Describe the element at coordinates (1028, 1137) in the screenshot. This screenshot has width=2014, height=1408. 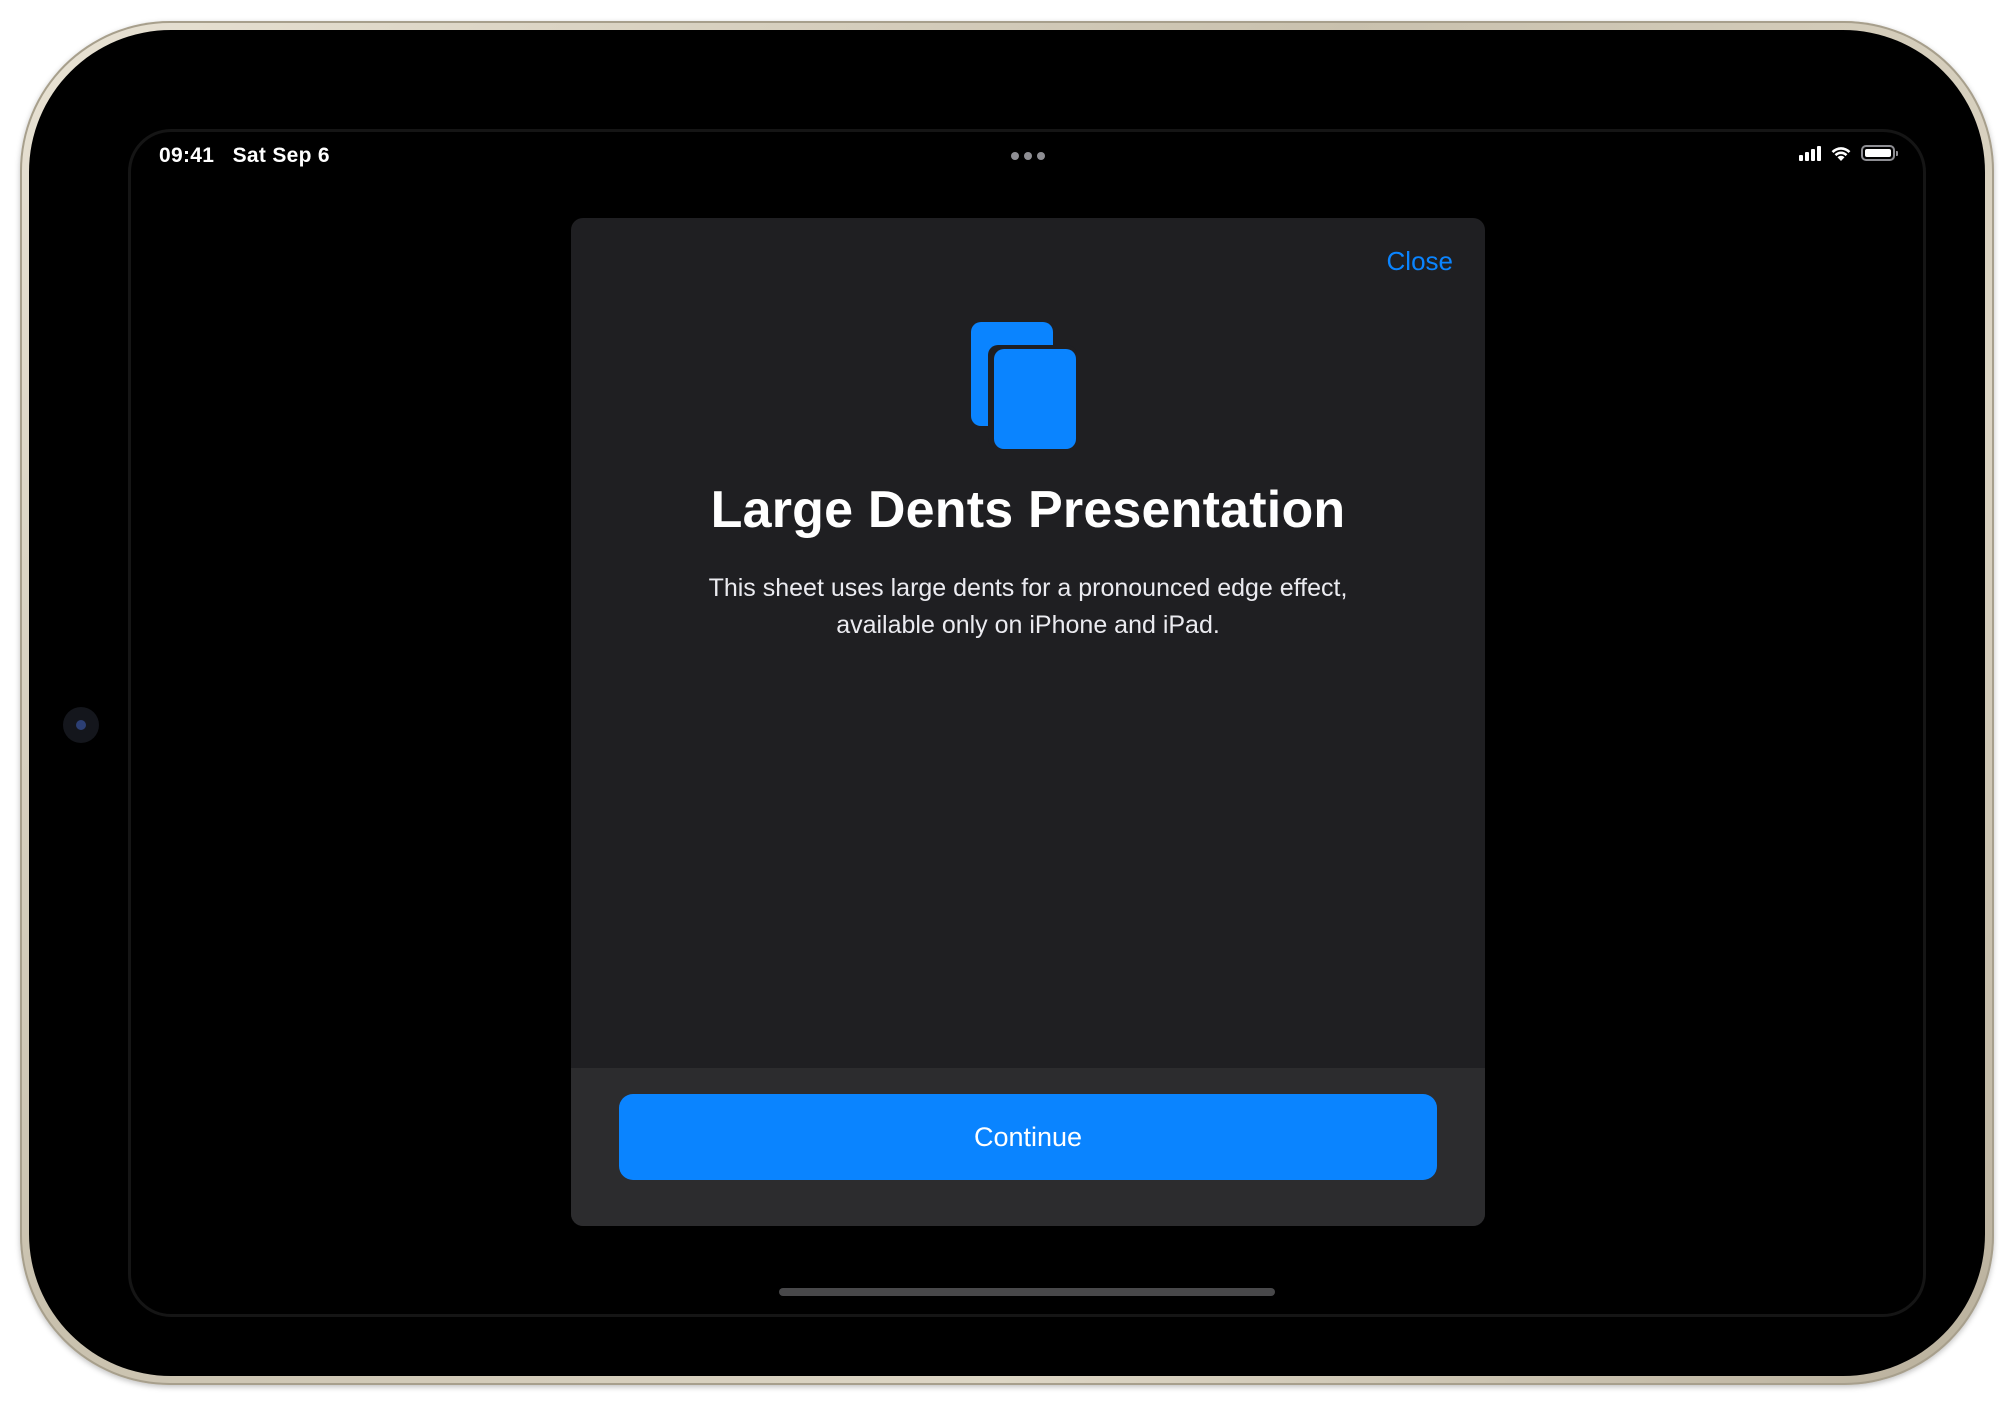
I see `continue-button: Continue` at that location.